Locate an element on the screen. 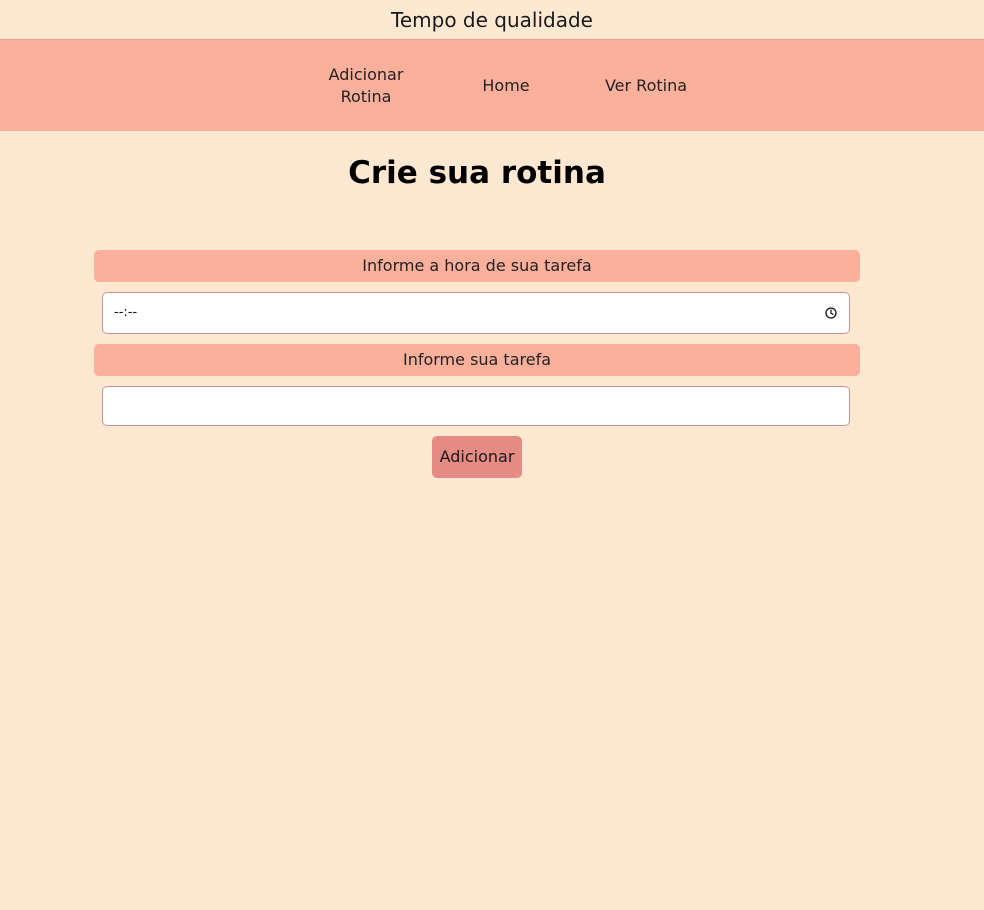  task-input is located at coordinates (476, 406).